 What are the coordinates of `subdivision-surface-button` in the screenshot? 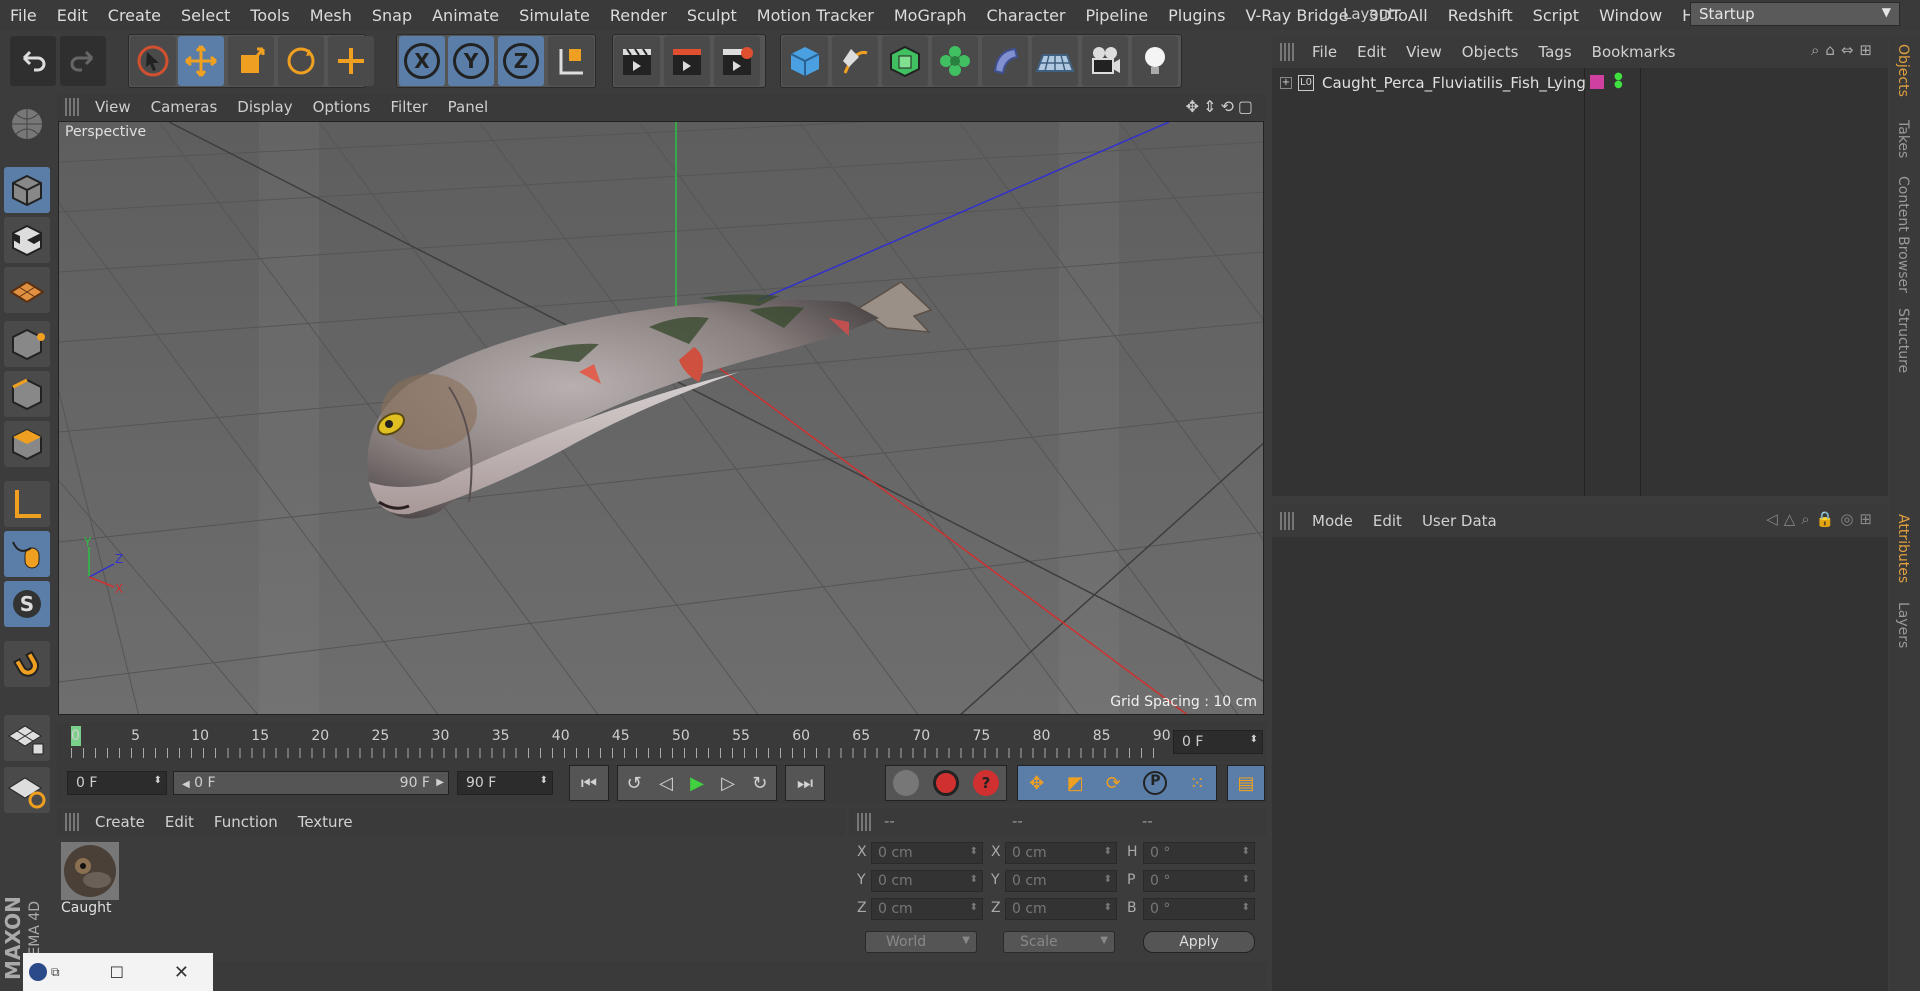 It's located at (905, 61).